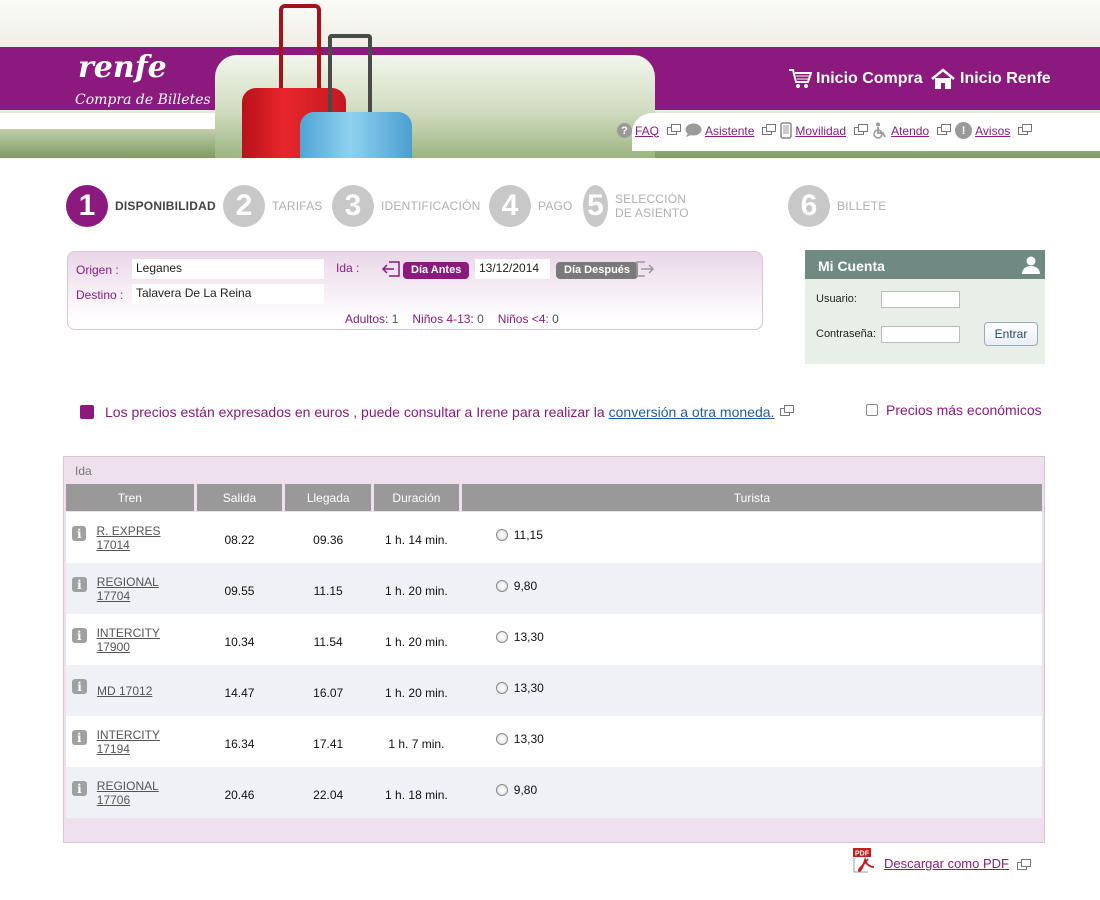  I want to click on nav-inicio-compra: Inicio Compra, so click(855, 79).